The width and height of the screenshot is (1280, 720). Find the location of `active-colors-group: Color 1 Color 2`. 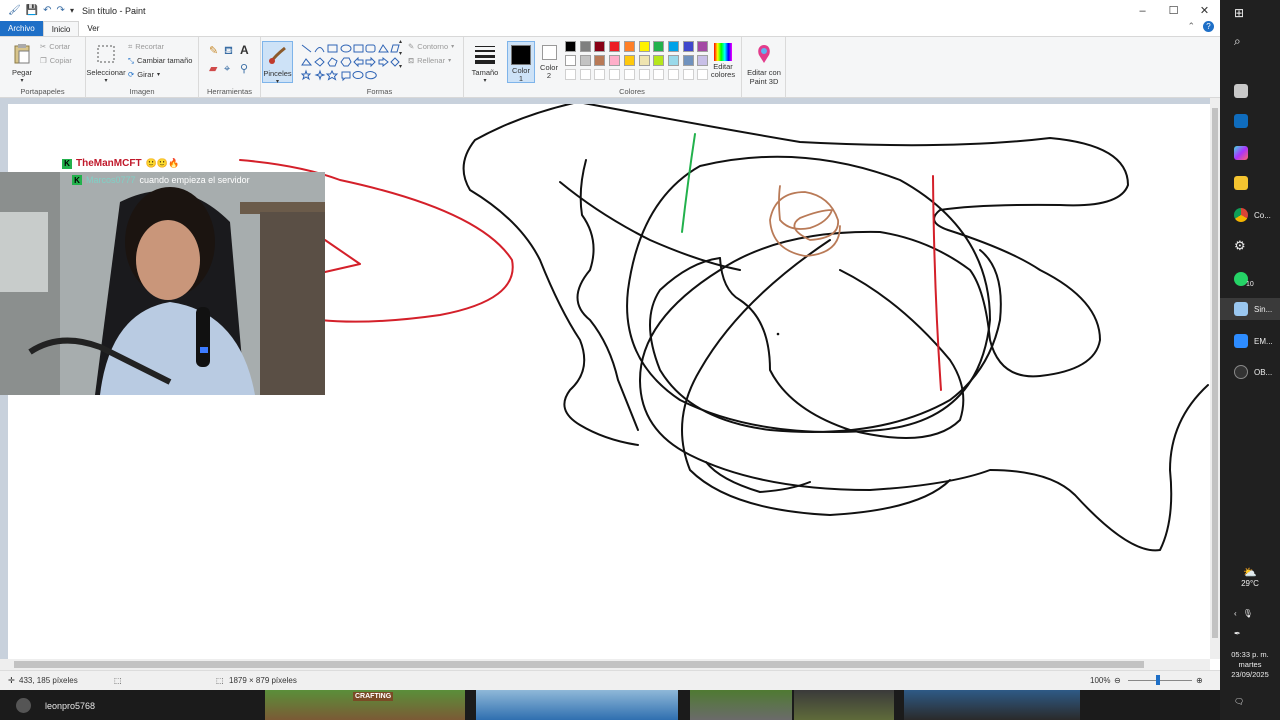

active-colors-group: Color 1 Color 2 is located at coordinates (533, 67).